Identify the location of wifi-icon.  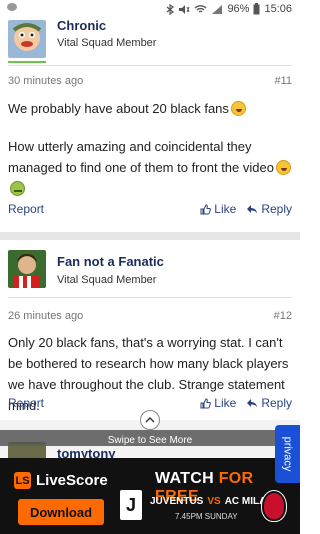
(200, 9).